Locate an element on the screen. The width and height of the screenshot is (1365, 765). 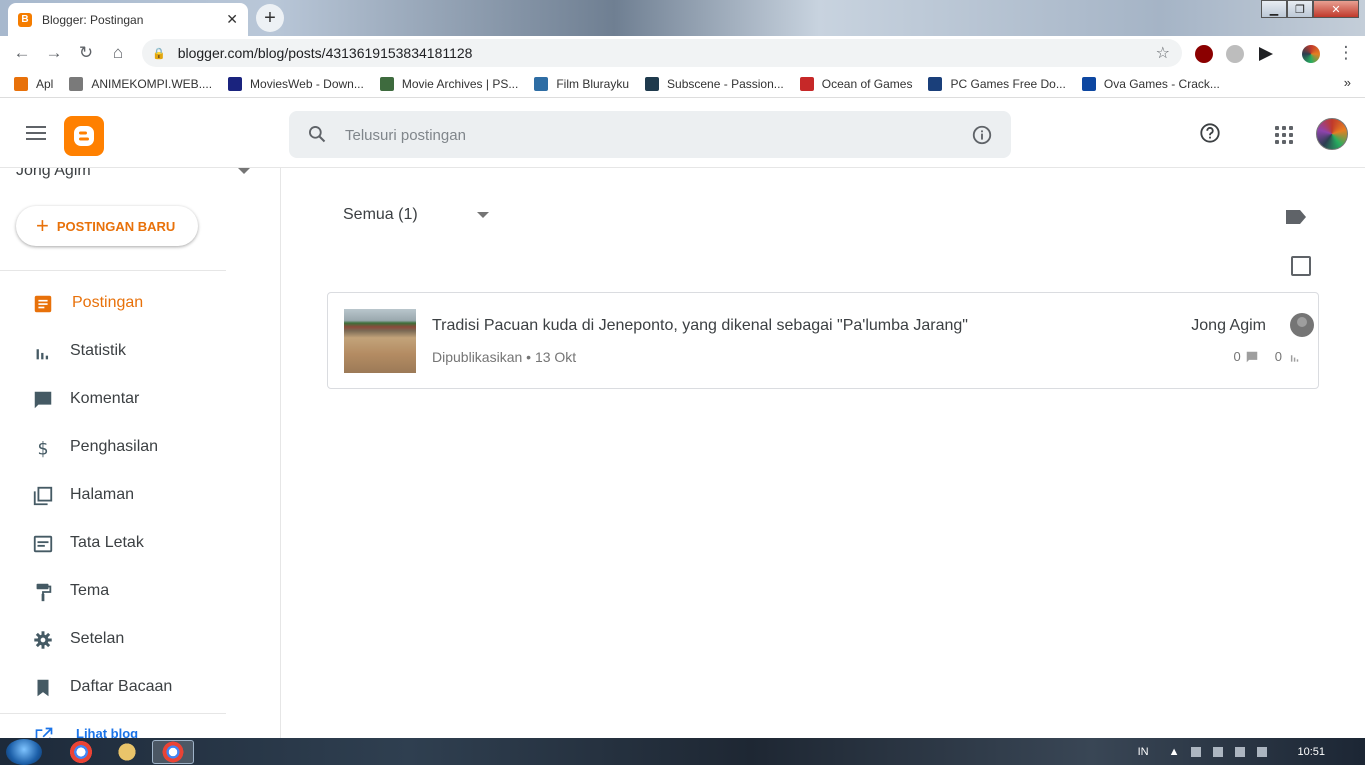
globe-extension-icon is located at coordinates (1235, 54).